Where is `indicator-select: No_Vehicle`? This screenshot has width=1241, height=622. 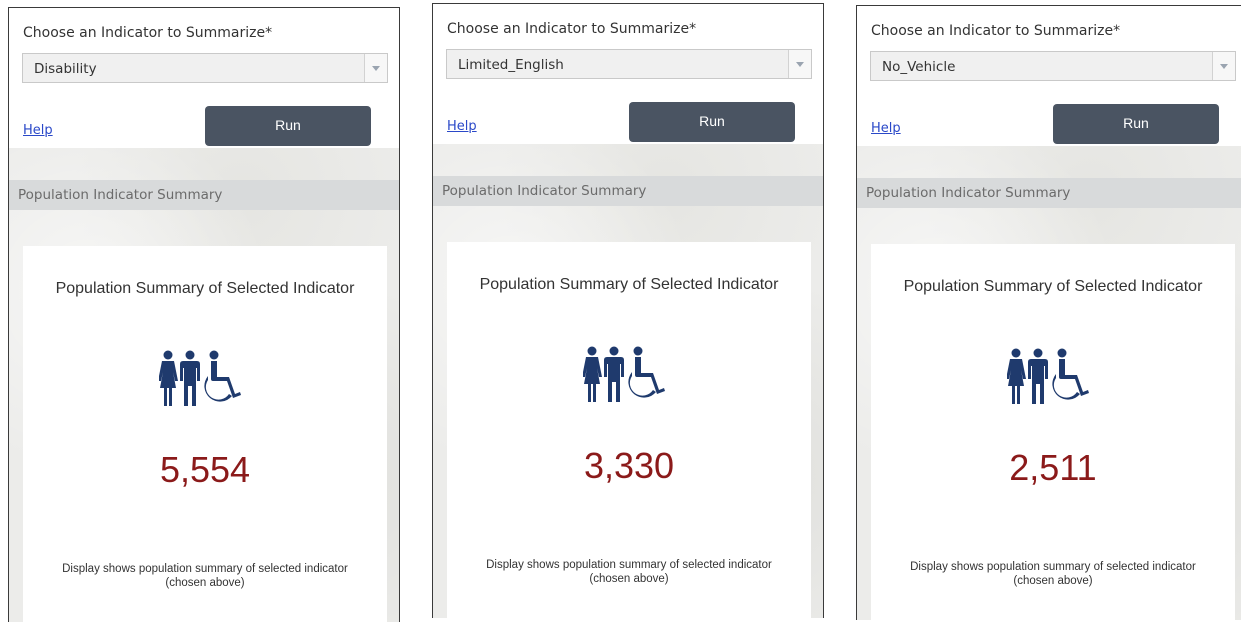 indicator-select: No_Vehicle is located at coordinates (1053, 66).